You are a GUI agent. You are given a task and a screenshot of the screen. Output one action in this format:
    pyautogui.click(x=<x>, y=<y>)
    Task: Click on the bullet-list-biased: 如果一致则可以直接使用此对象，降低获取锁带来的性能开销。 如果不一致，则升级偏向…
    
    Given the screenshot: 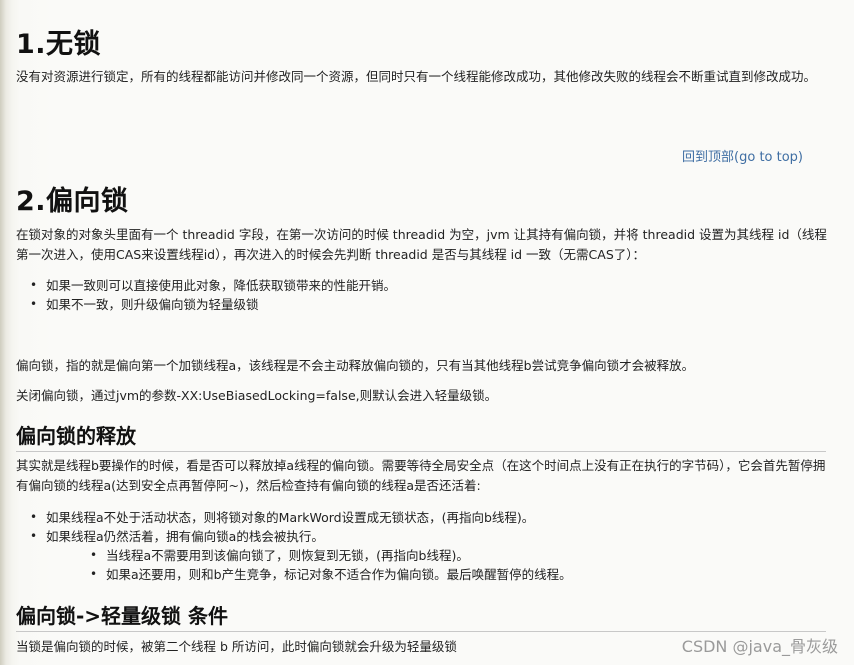 What is the action you would take?
    pyautogui.click(x=206, y=295)
    